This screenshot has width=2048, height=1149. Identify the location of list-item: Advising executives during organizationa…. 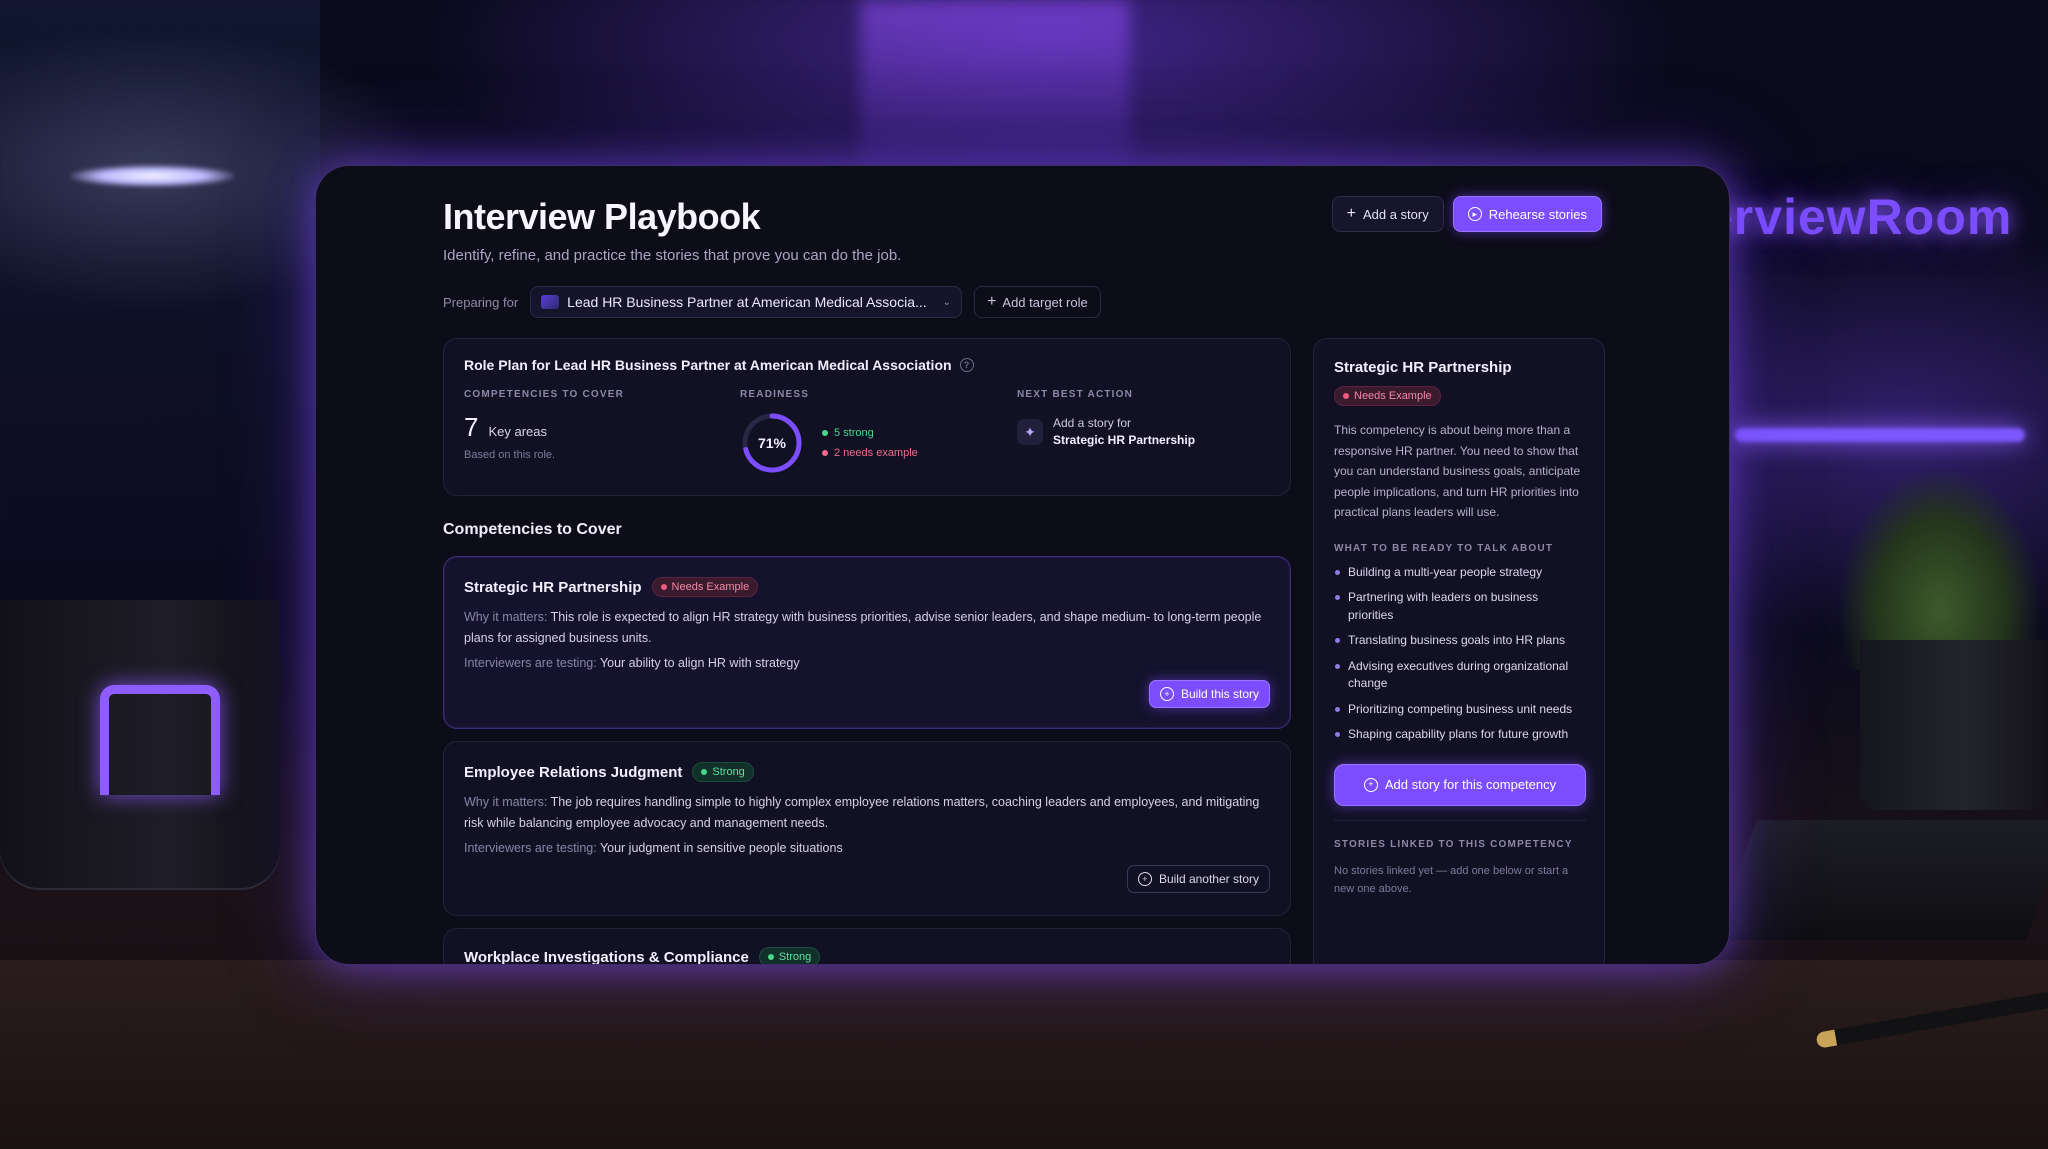
(1460, 675).